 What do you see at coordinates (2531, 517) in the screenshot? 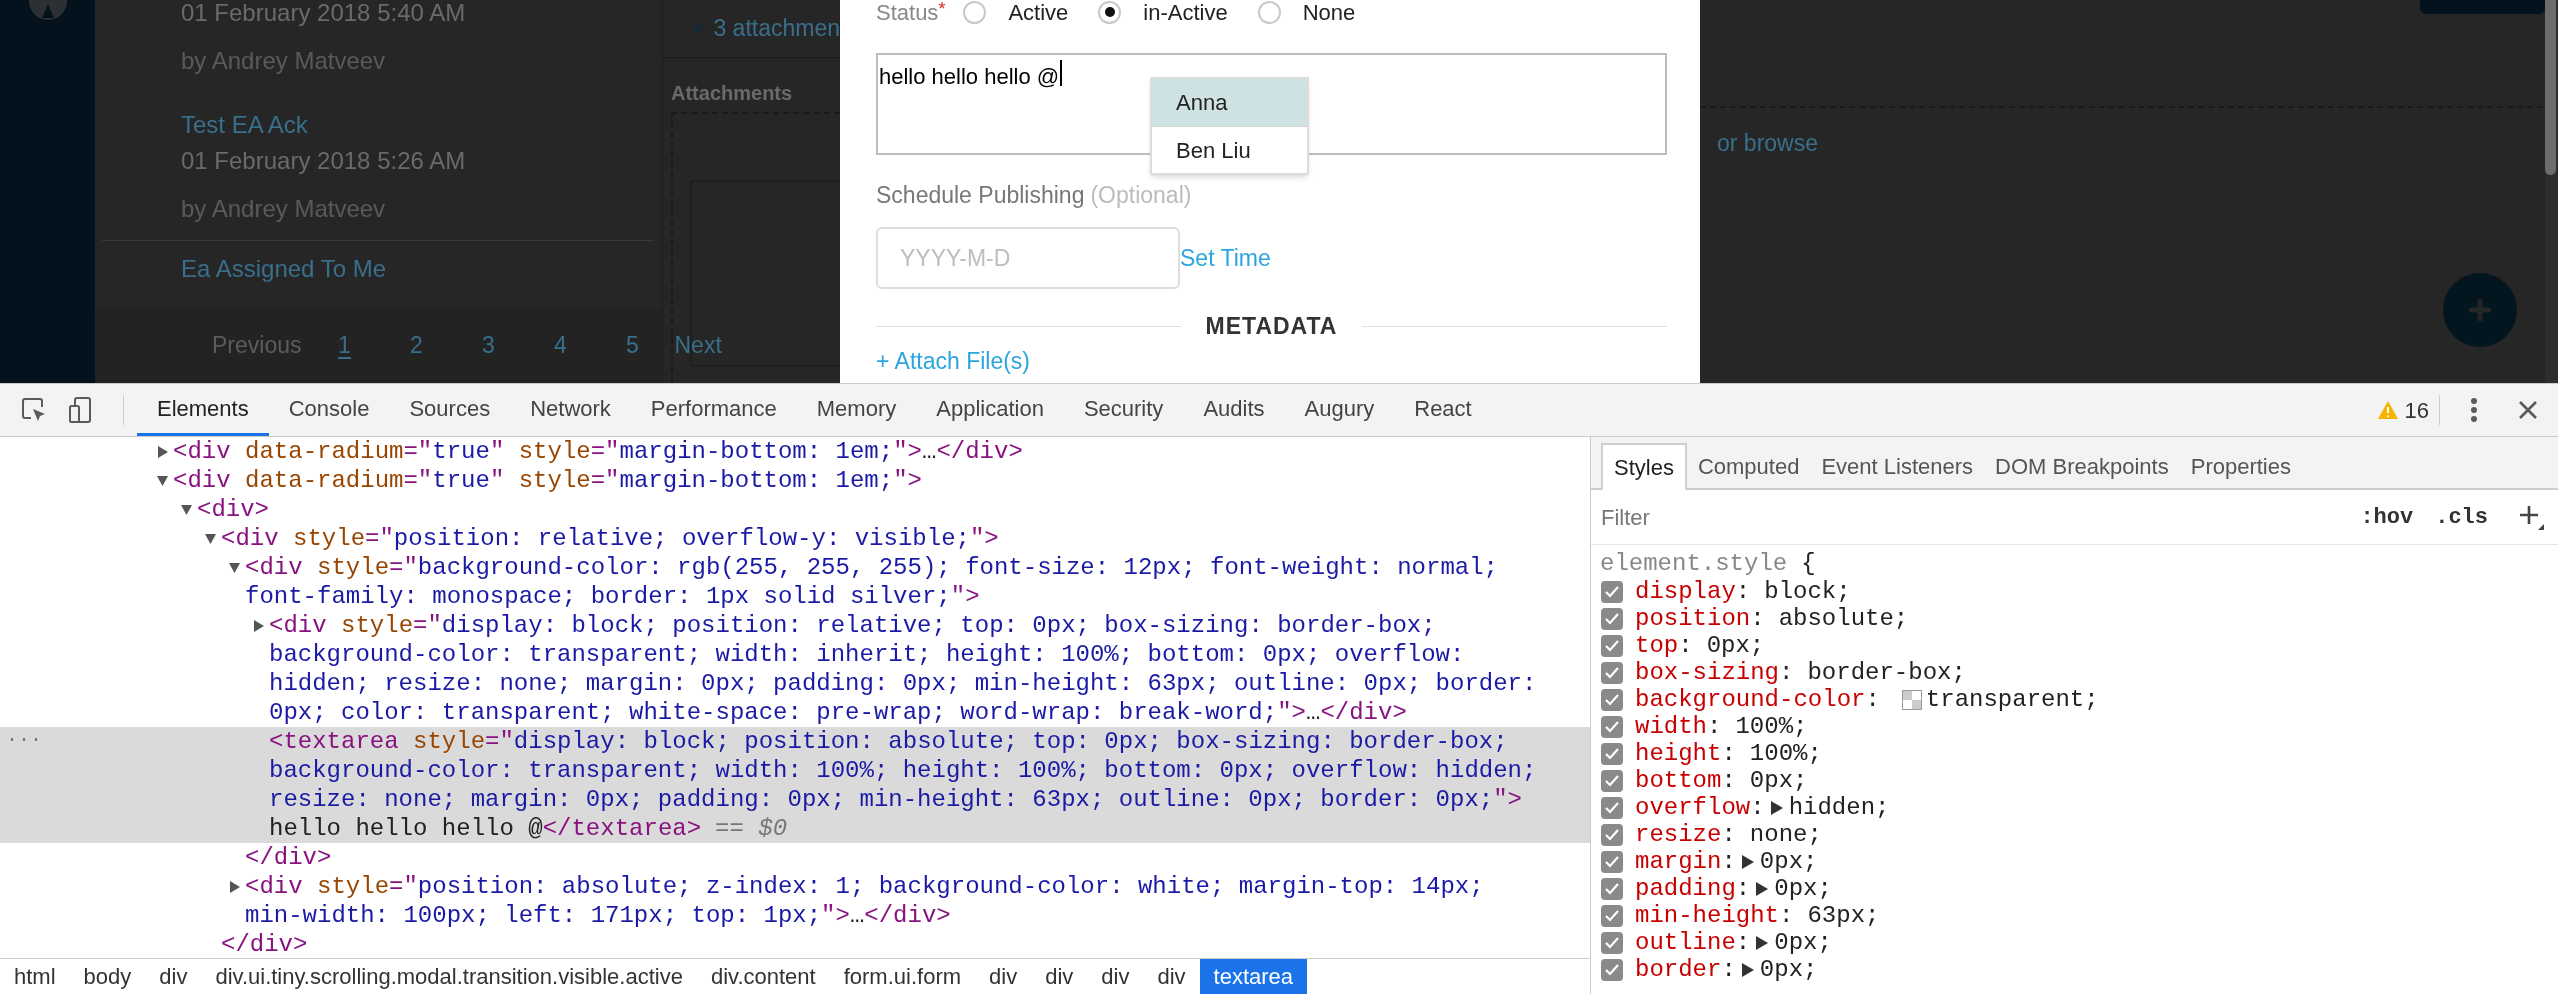
I see `add-style-rule-icon` at bounding box center [2531, 517].